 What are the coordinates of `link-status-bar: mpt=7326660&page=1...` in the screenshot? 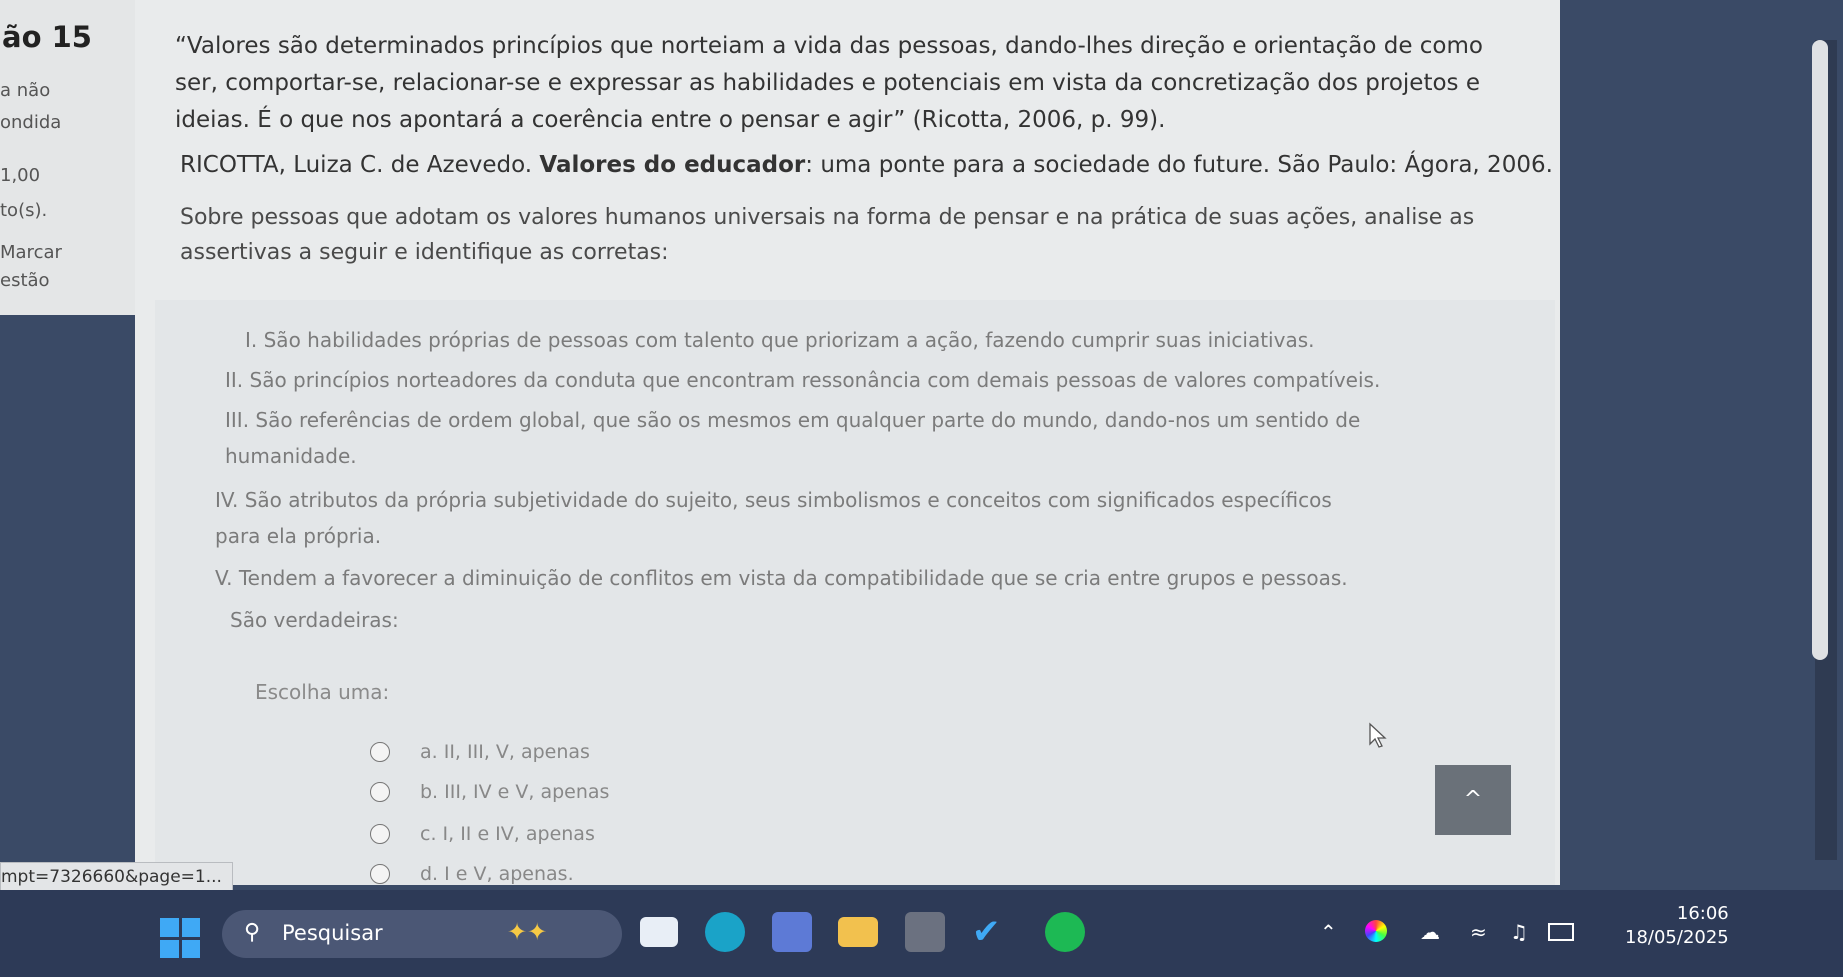 It's located at (116, 877).